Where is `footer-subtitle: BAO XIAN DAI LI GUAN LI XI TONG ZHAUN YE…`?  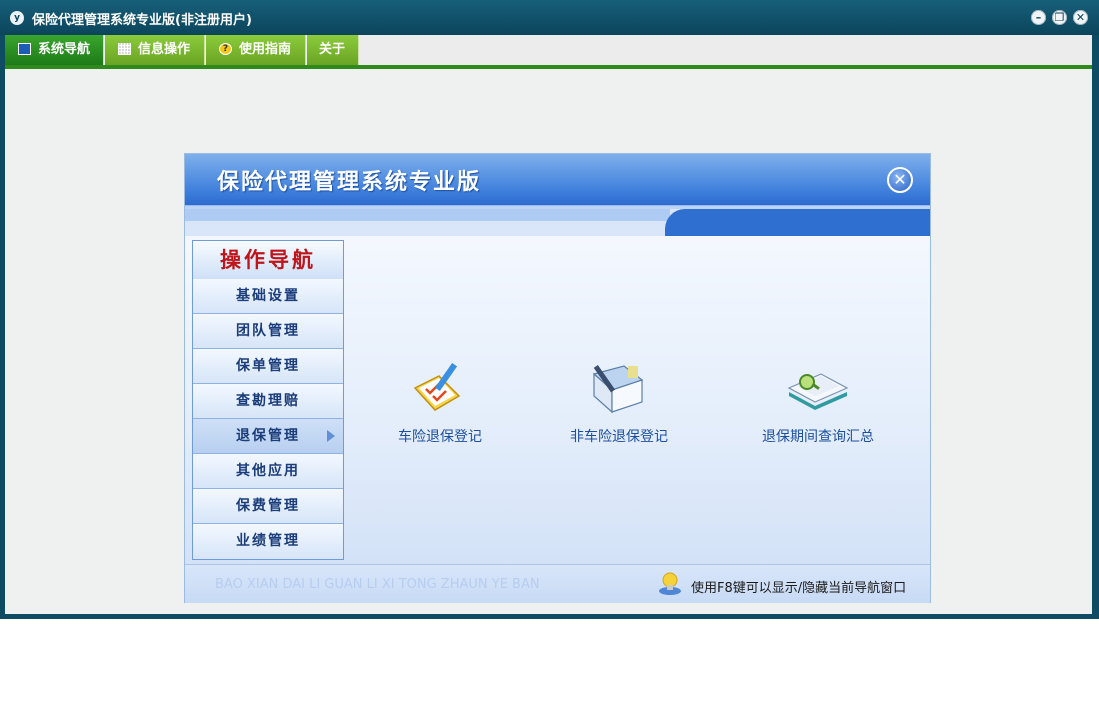
footer-subtitle: BAO XIAN DAI LI GUAN LI XI TONG ZHAUN YE… is located at coordinates (377, 584).